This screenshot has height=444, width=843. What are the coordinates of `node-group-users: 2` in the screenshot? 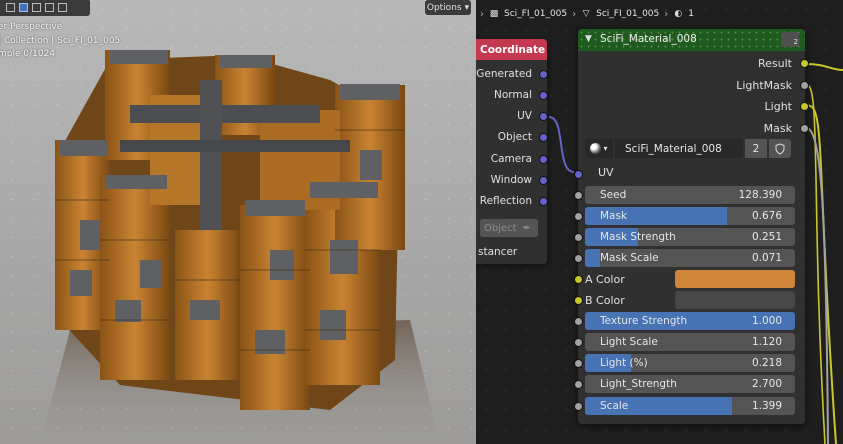 It's located at (795, 42).